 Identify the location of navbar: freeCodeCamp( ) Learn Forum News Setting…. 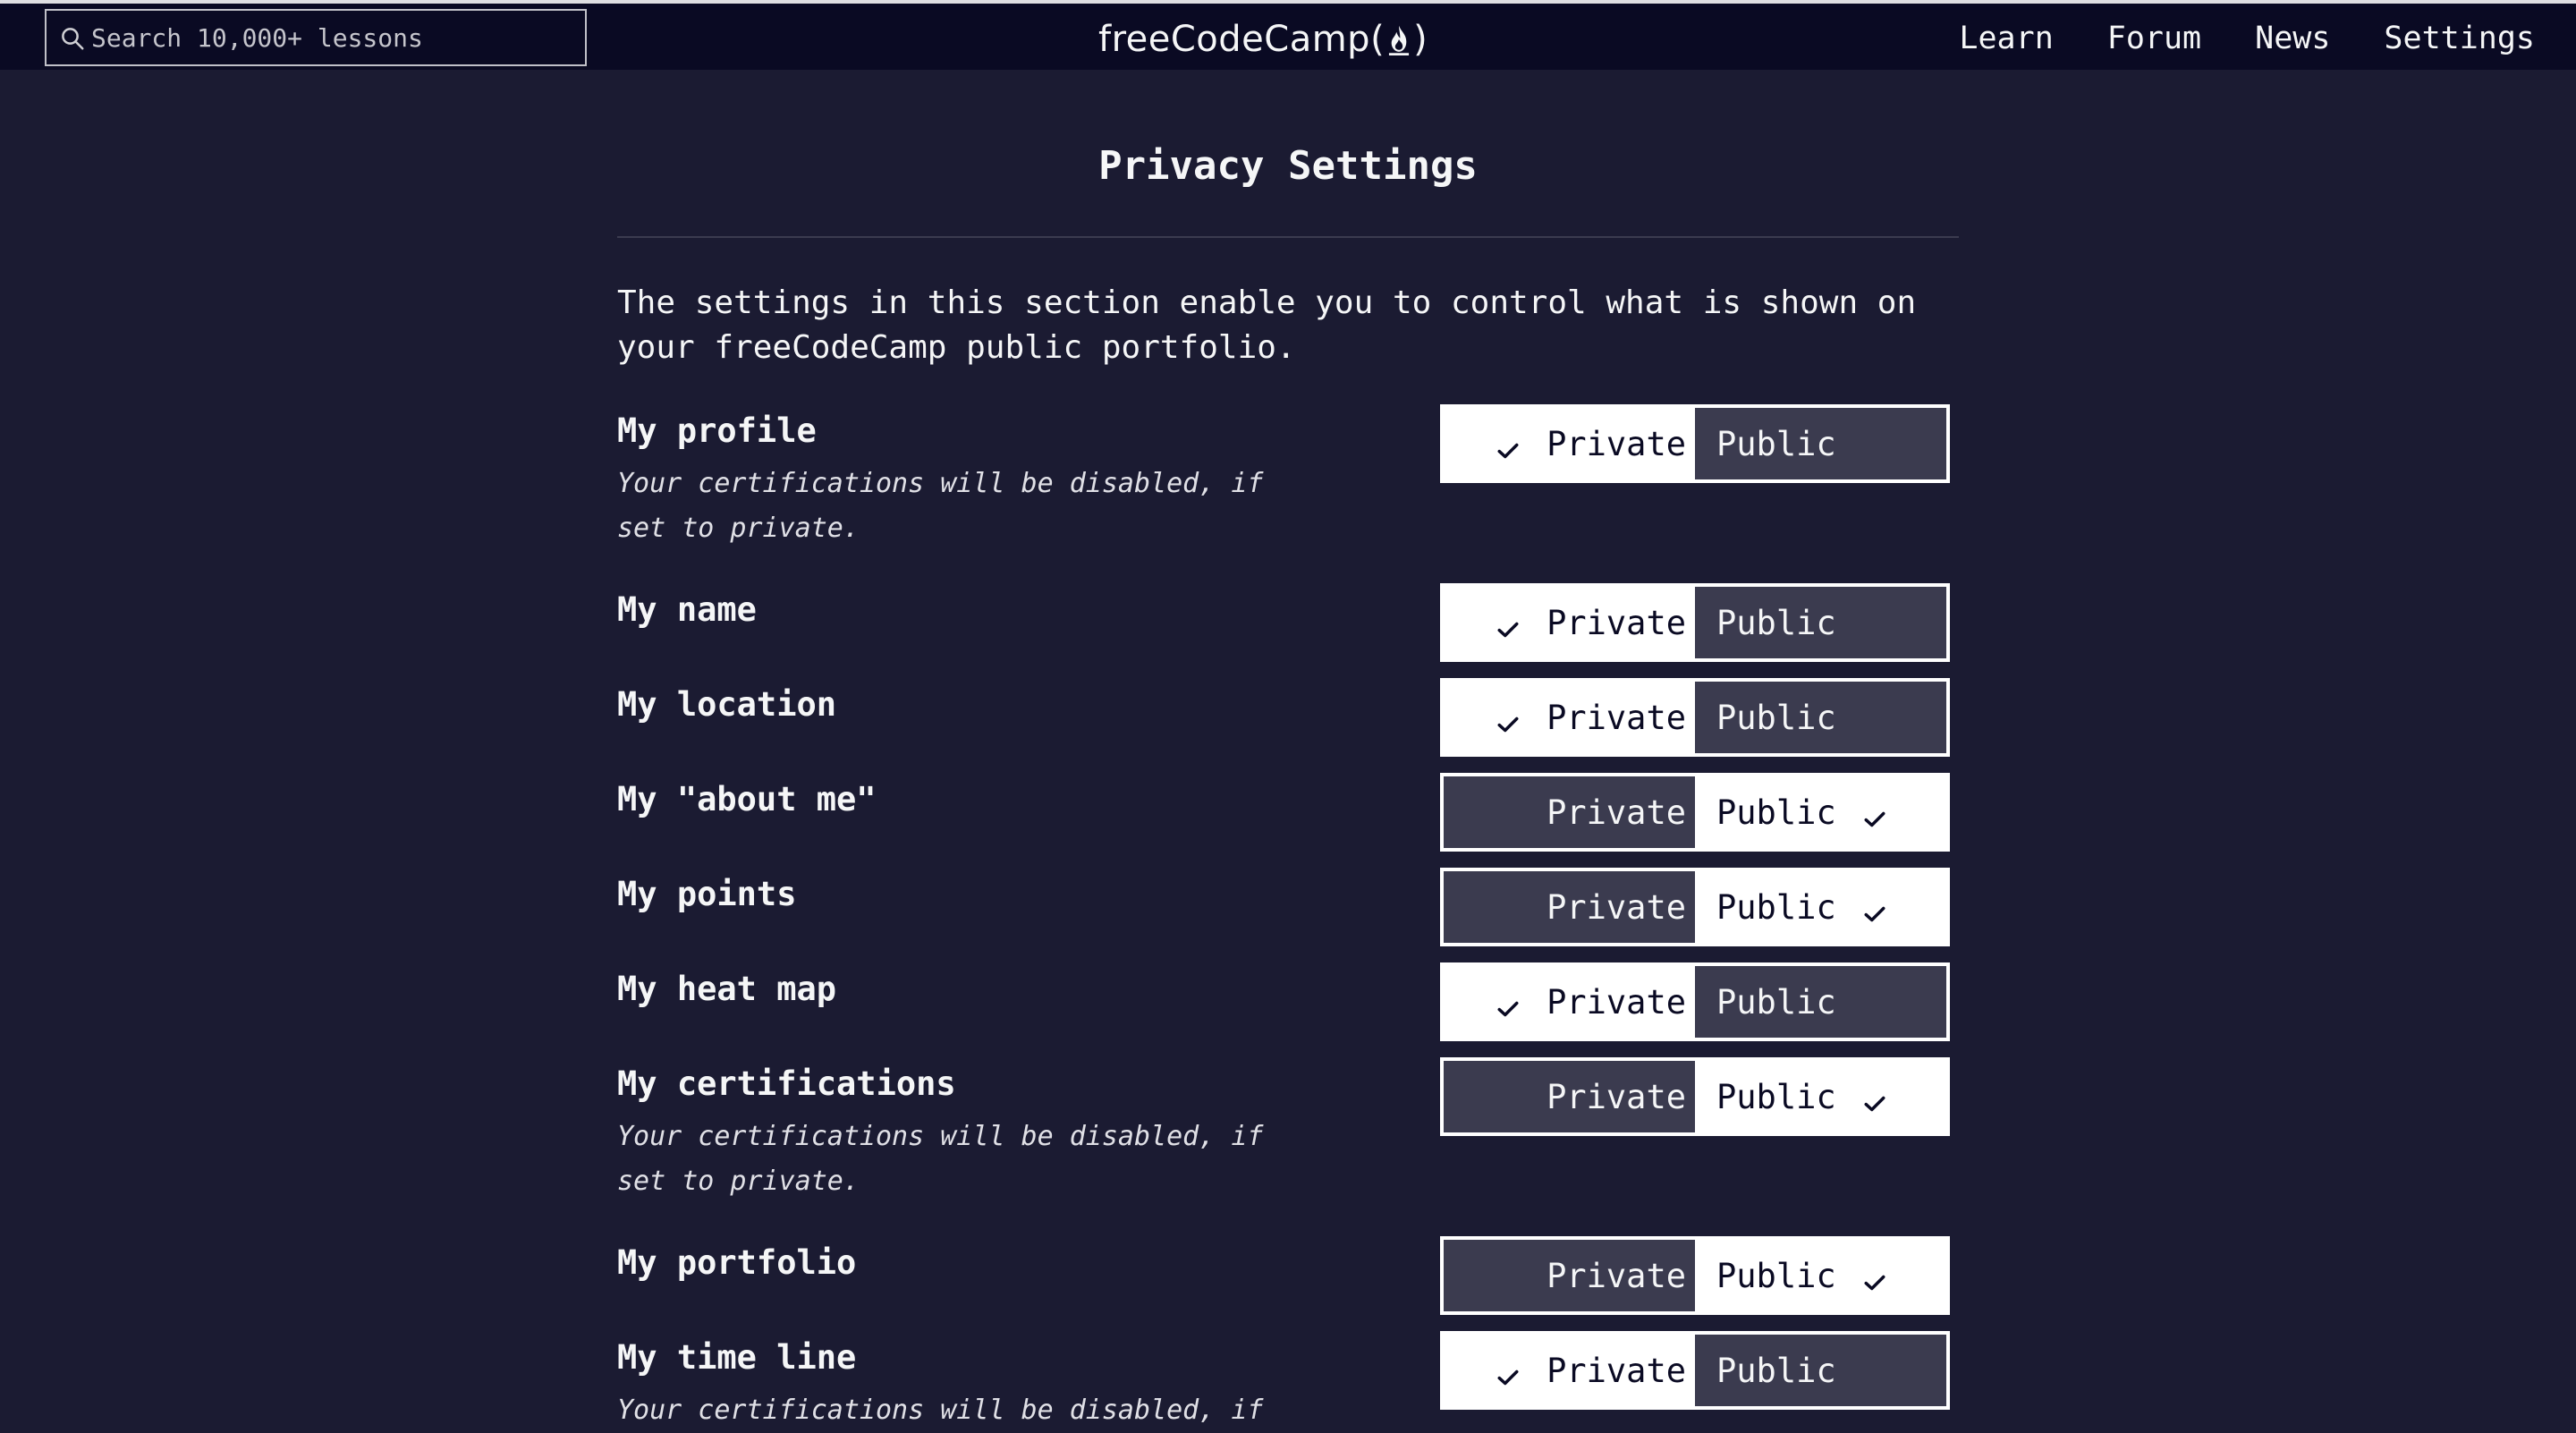
(1288, 37).